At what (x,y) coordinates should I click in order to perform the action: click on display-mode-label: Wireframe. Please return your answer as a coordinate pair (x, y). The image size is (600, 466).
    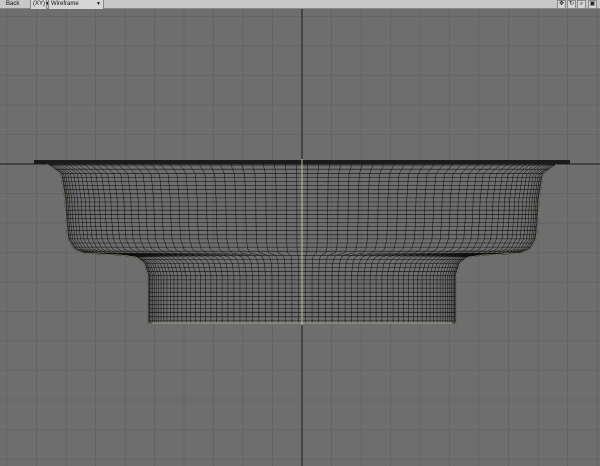
    Looking at the image, I should click on (65, 4).